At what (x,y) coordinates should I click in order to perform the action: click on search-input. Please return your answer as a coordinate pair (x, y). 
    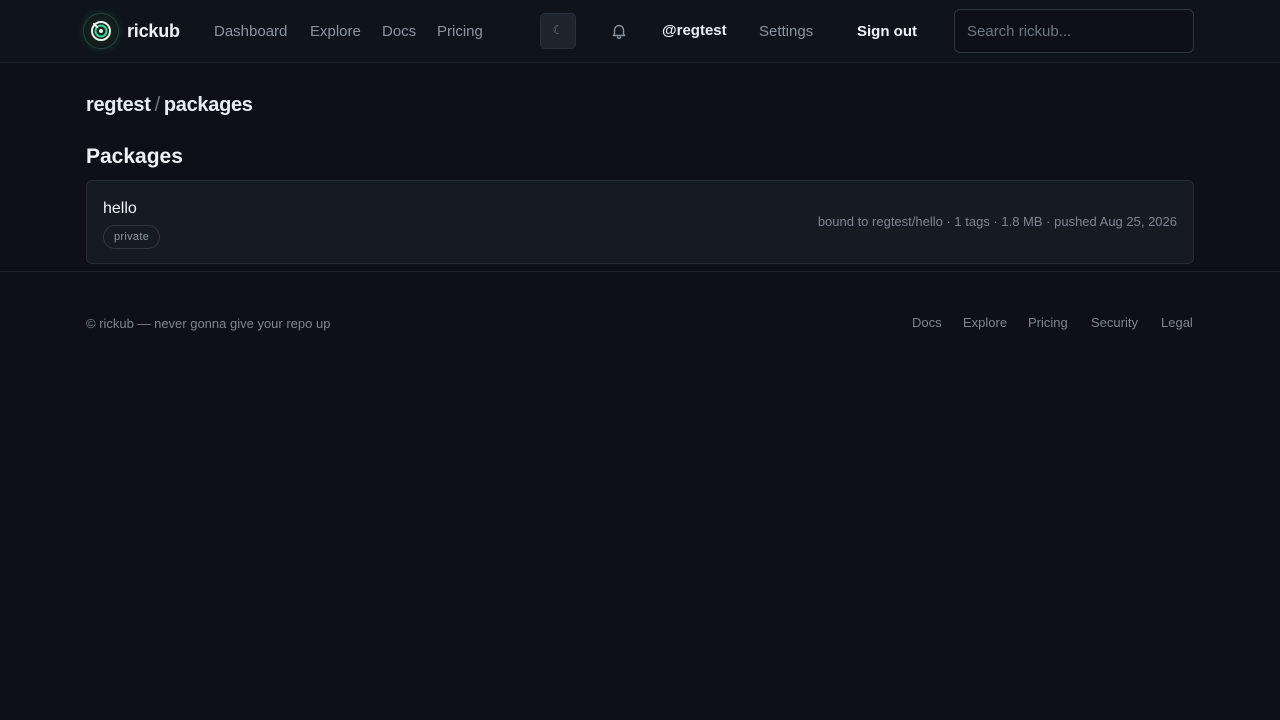
    Looking at the image, I should click on (1074, 31).